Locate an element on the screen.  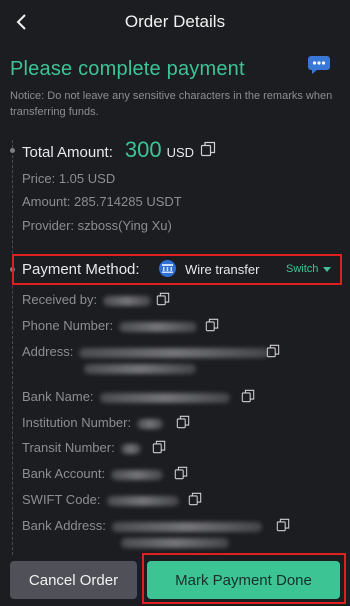
page-title: Order Details is located at coordinates (175, 21).